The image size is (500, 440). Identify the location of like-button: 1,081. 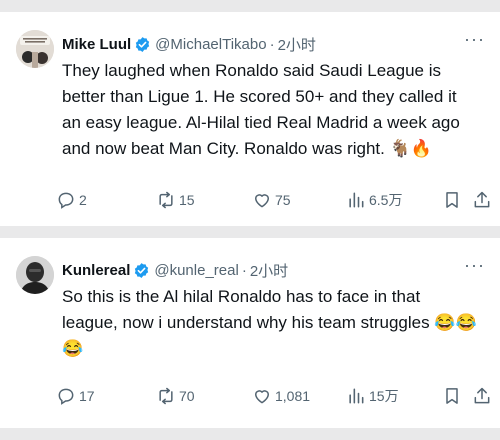
(281, 396).